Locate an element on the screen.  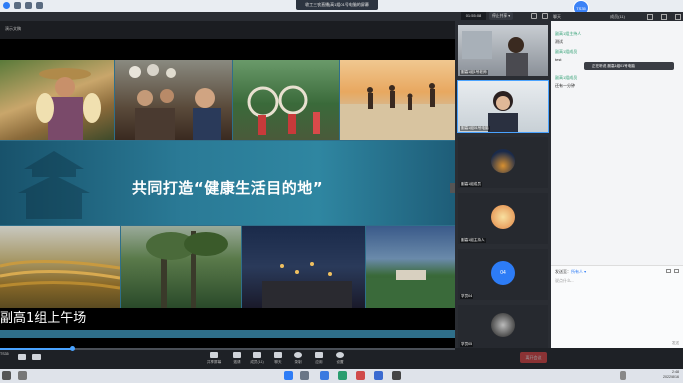
share-screen-button: 共享屏幕 is located at coordinates (214, 359).